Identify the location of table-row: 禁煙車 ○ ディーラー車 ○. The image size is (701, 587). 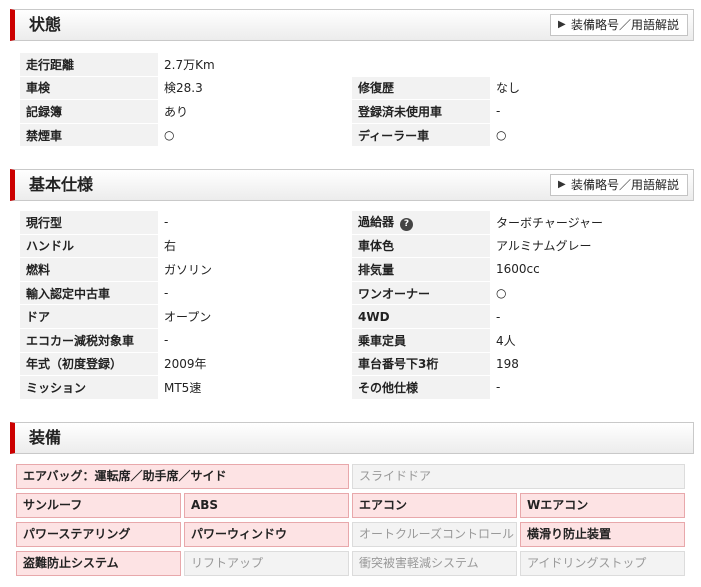
(352, 135).